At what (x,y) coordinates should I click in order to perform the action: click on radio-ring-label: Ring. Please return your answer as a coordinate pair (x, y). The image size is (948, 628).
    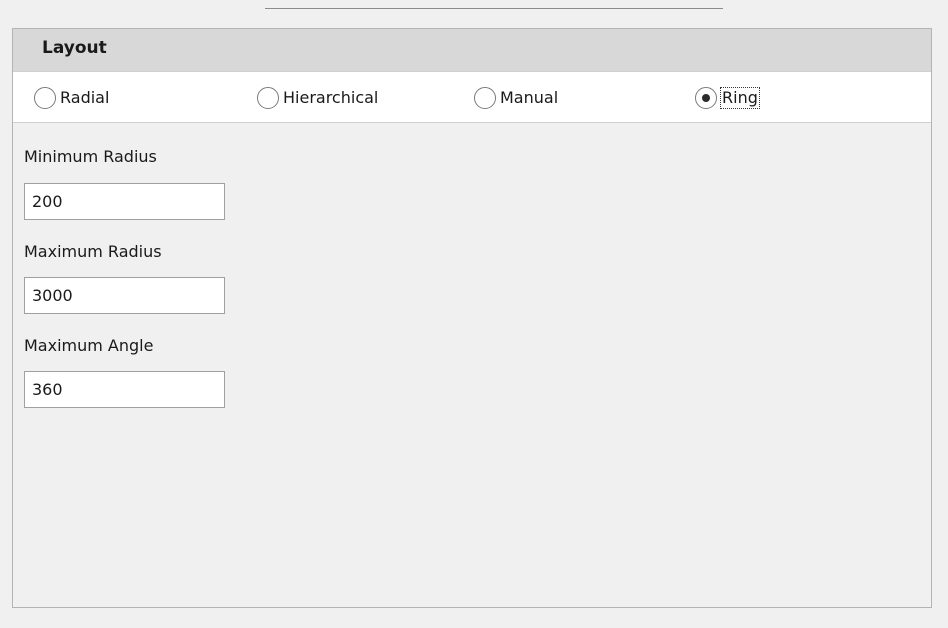
    Looking at the image, I should click on (740, 98).